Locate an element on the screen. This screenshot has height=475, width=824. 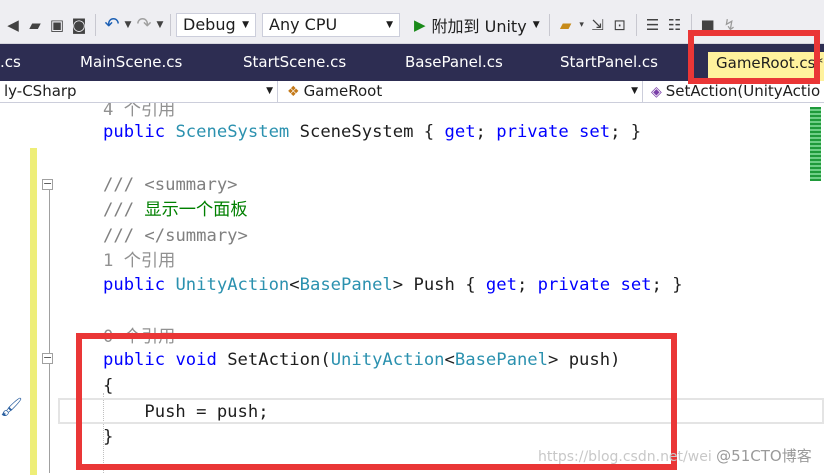
collapse-method-icon: − is located at coordinates (47, 358).